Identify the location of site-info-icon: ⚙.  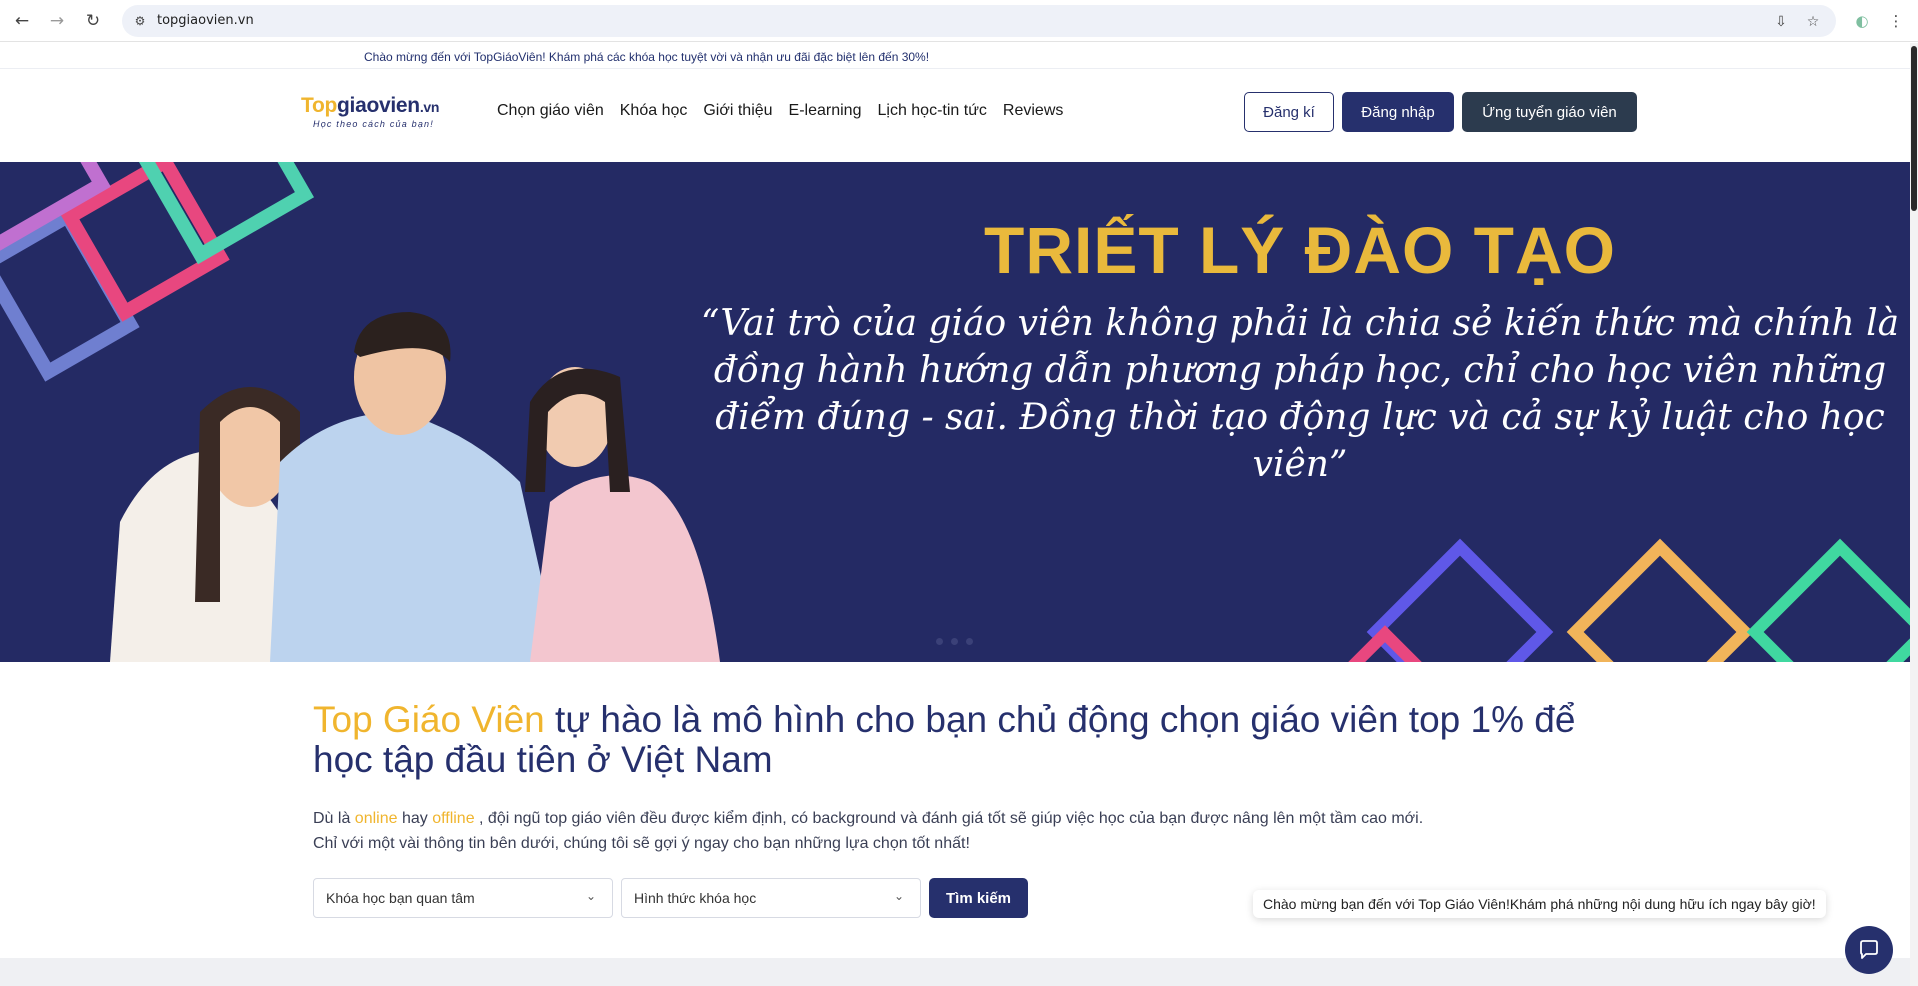
(140, 21).